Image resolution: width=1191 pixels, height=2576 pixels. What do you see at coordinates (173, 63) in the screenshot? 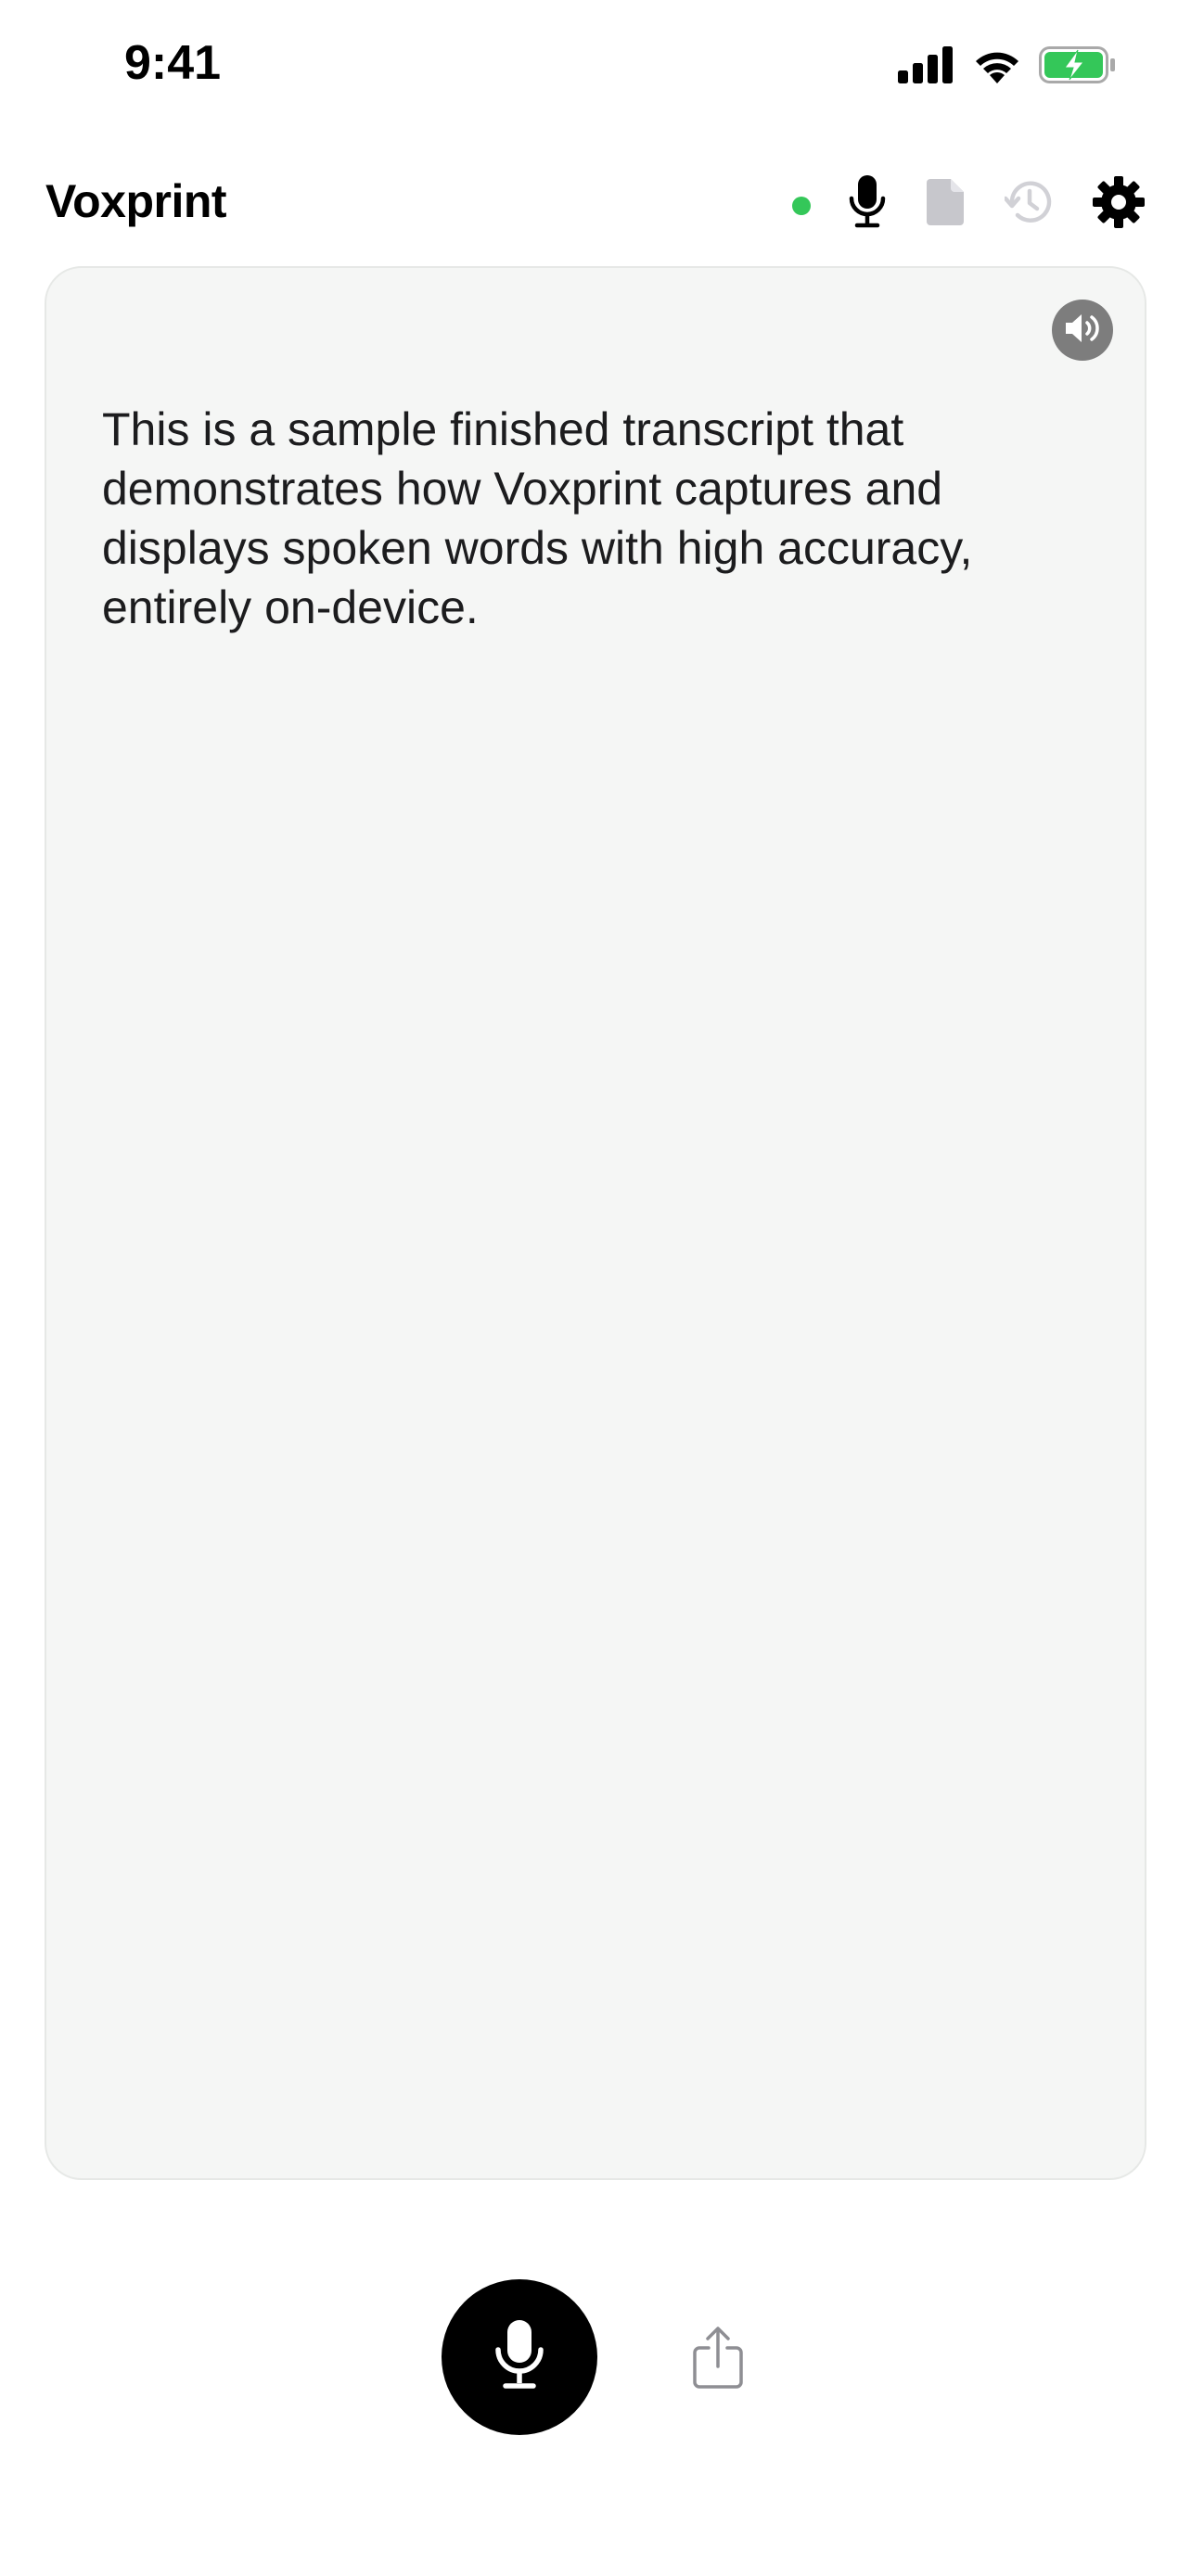
I see `status-time: 9:41` at bounding box center [173, 63].